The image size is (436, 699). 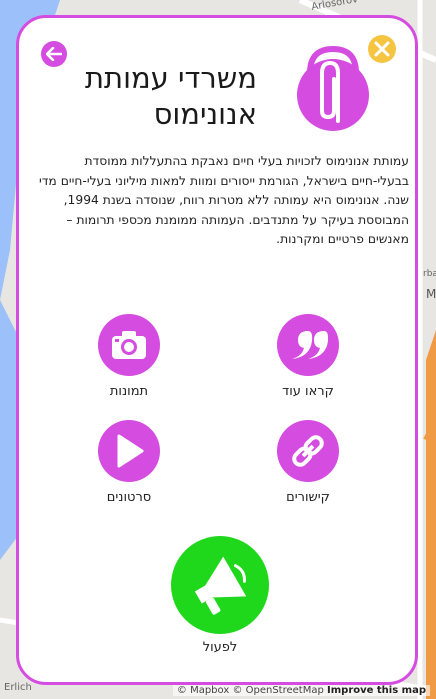 I want to click on videos-circle, so click(x=129, y=451).